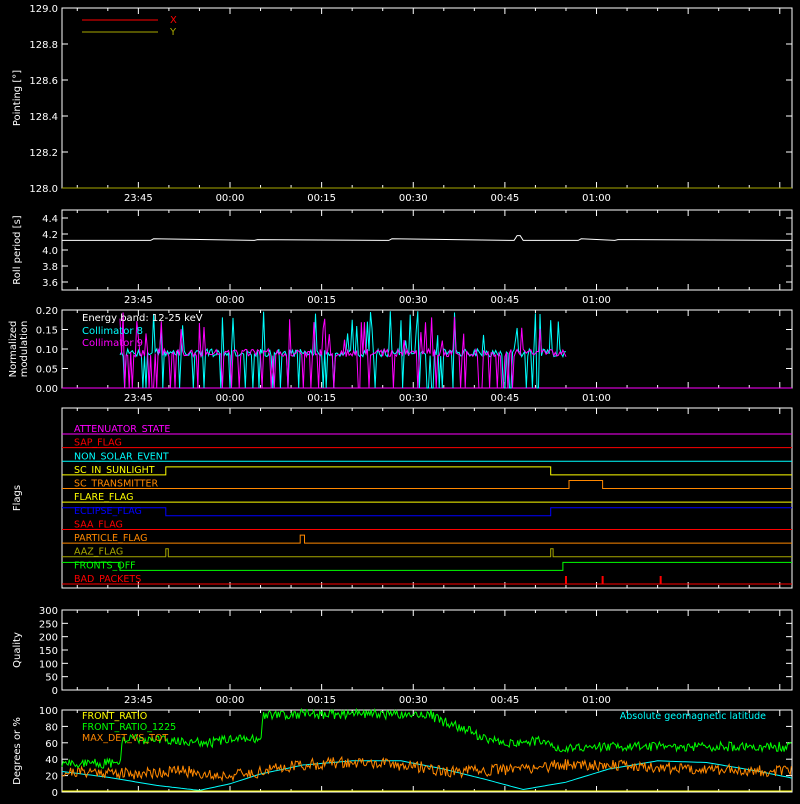 The height and width of the screenshot is (804, 800). What do you see at coordinates (50, 283) in the screenshot?
I see `roll-ytick-label: 3.6` at bounding box center [50, 283].